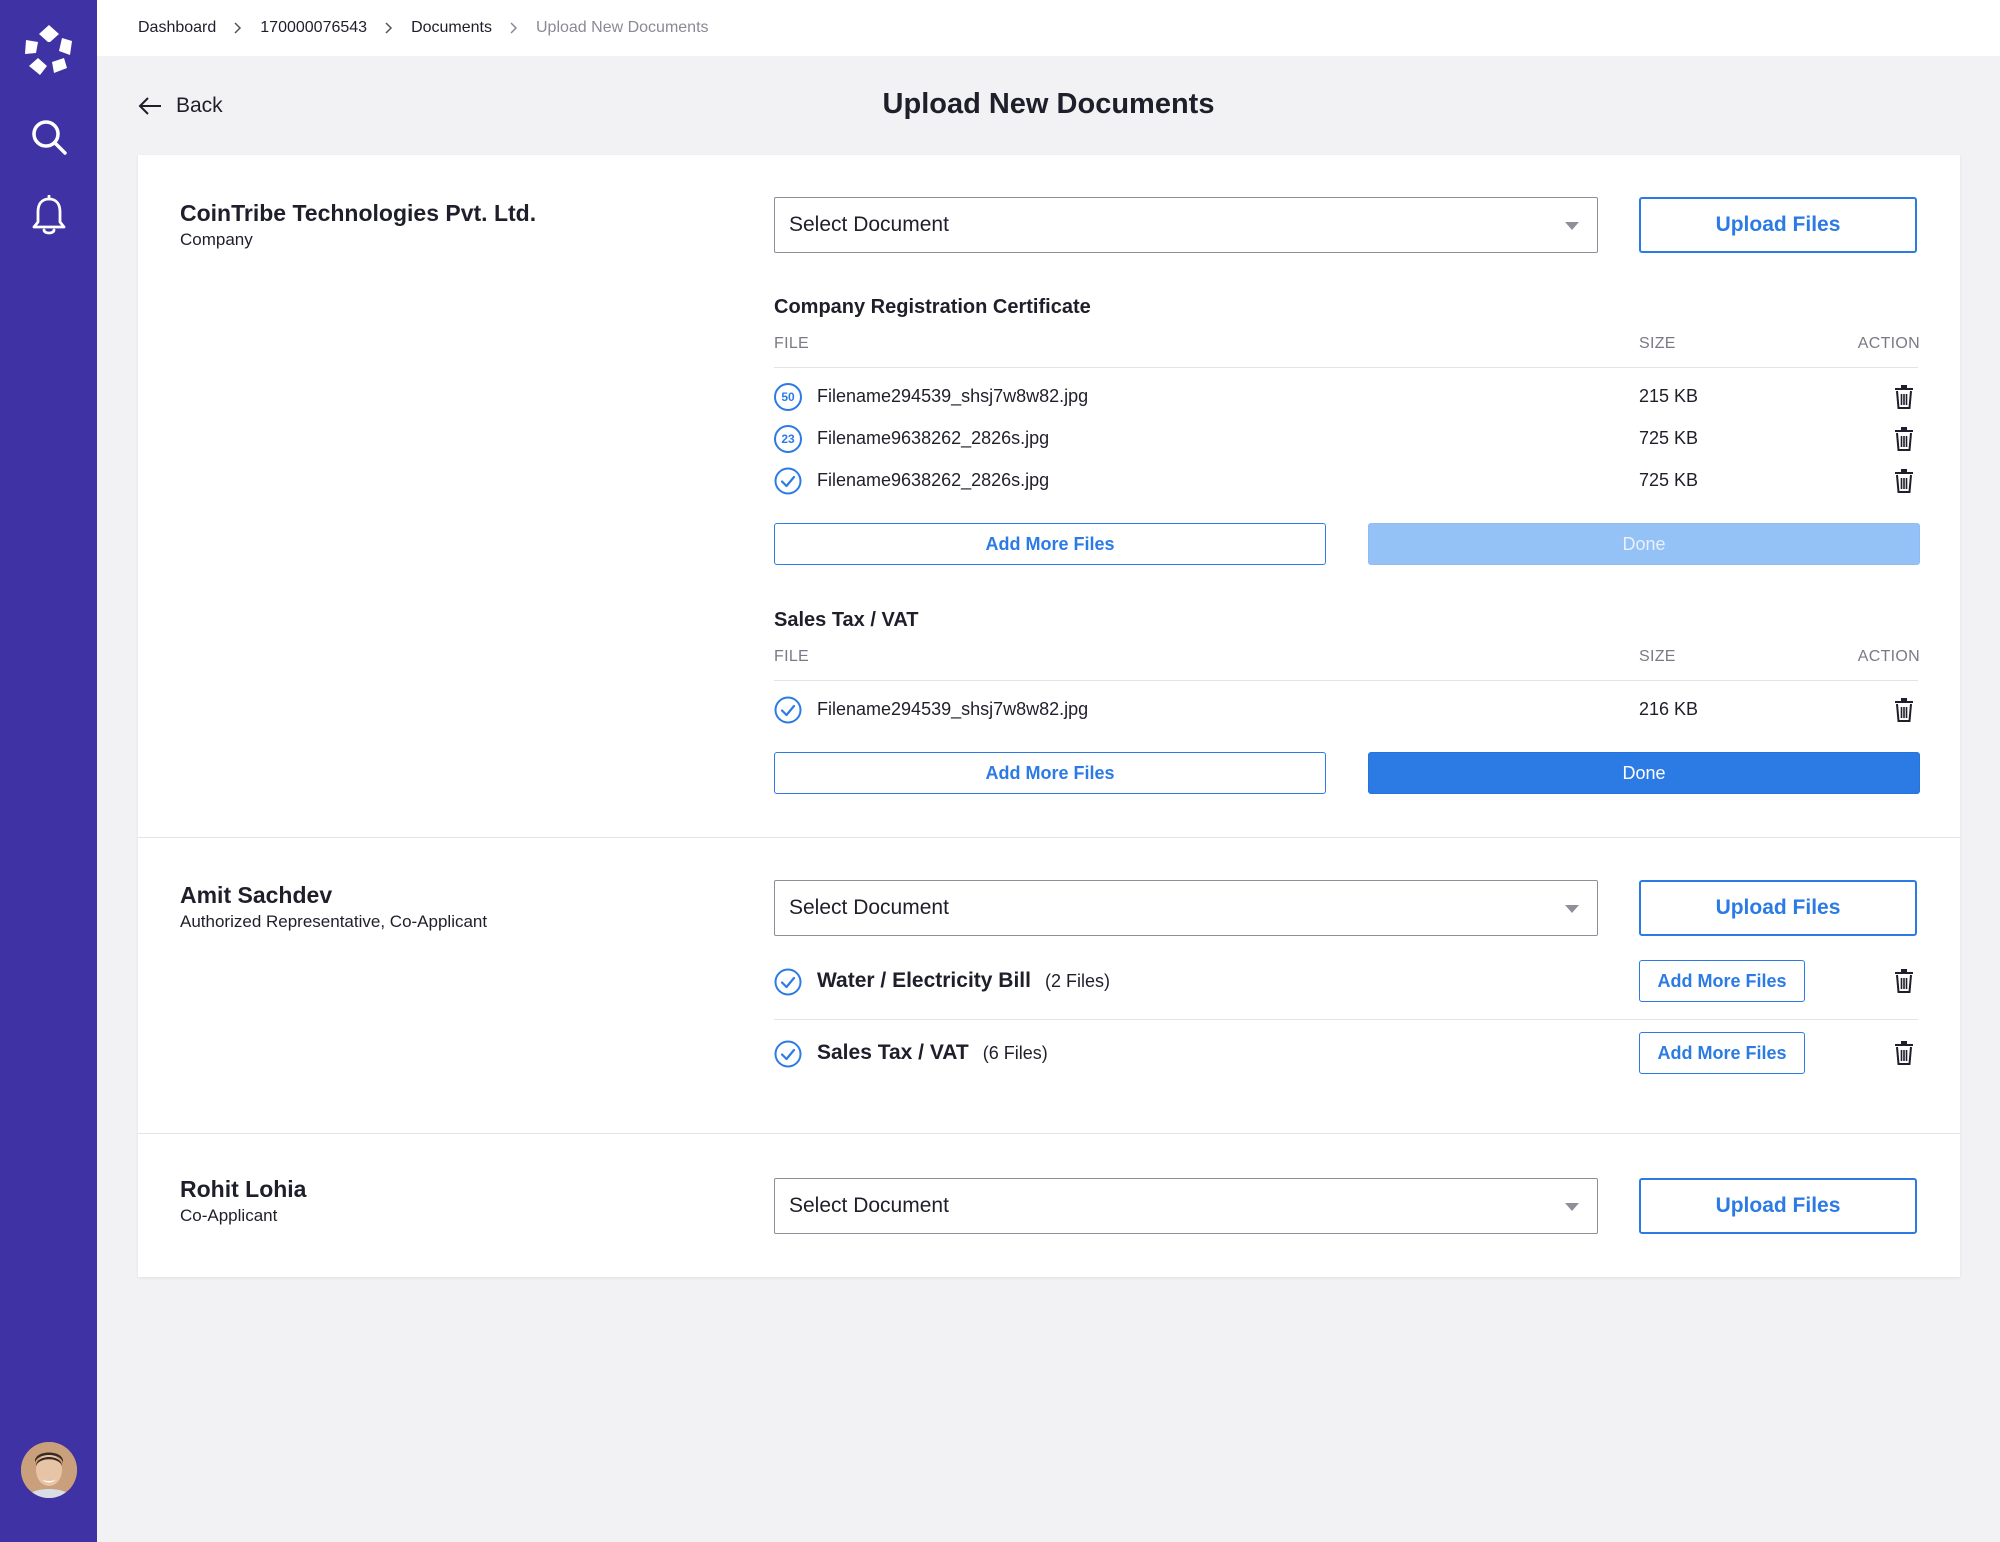  I want to click on breadcrumb-dashboard: Dashboard, so click(177, 28).